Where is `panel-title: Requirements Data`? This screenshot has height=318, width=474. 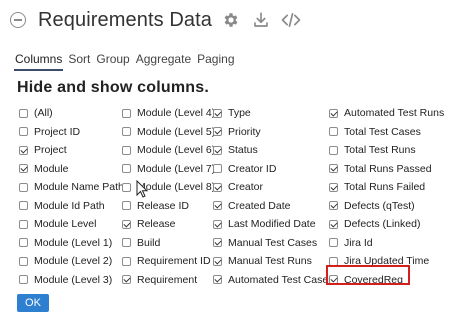
panel-title: Requirements Data is located at coordinates (125, 19).